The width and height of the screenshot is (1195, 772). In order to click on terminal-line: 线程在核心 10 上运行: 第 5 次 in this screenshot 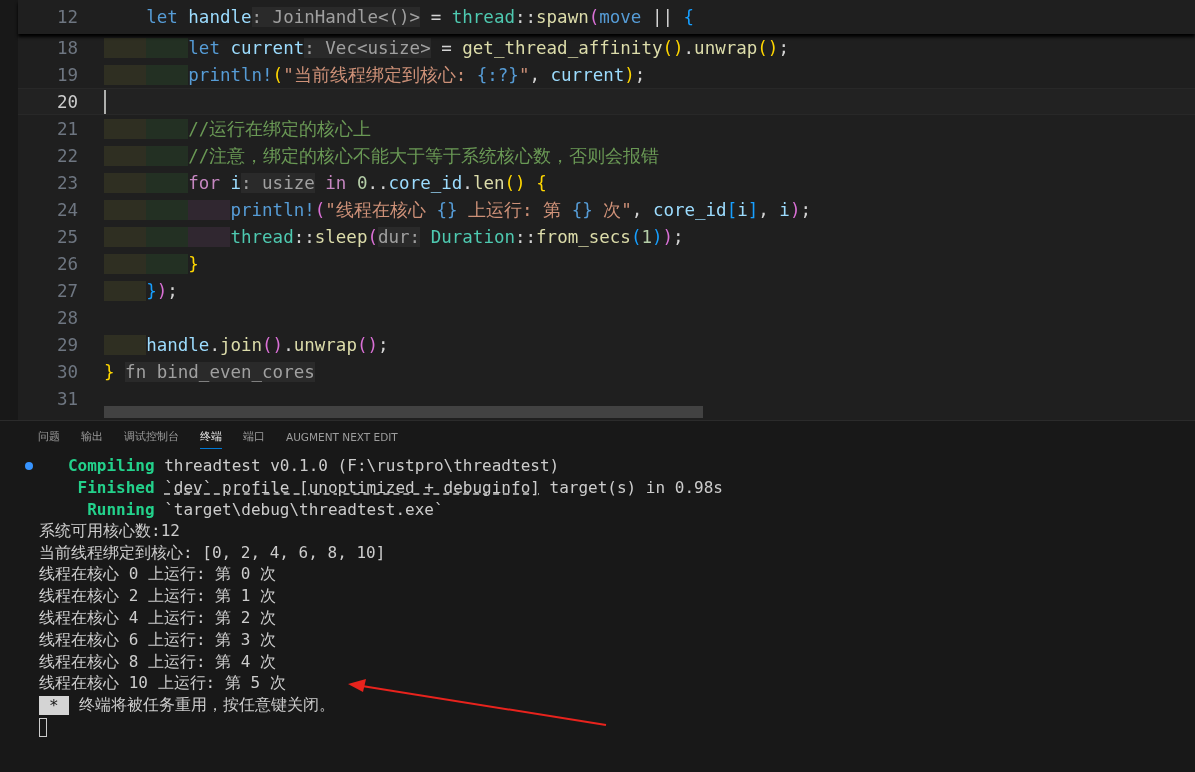, I will do `click(162, 684)`.